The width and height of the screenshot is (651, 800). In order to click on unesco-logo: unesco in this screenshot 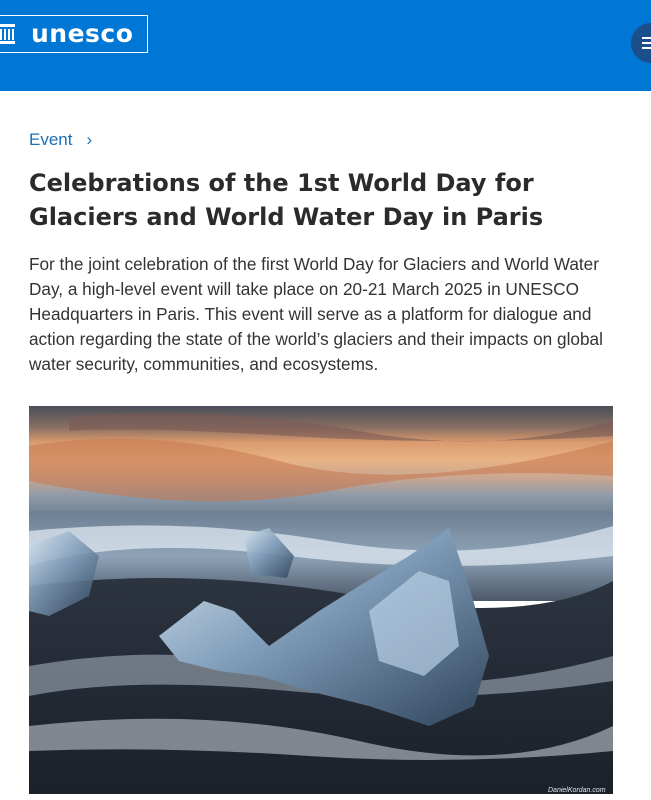, I will do `click(74, 34)`.